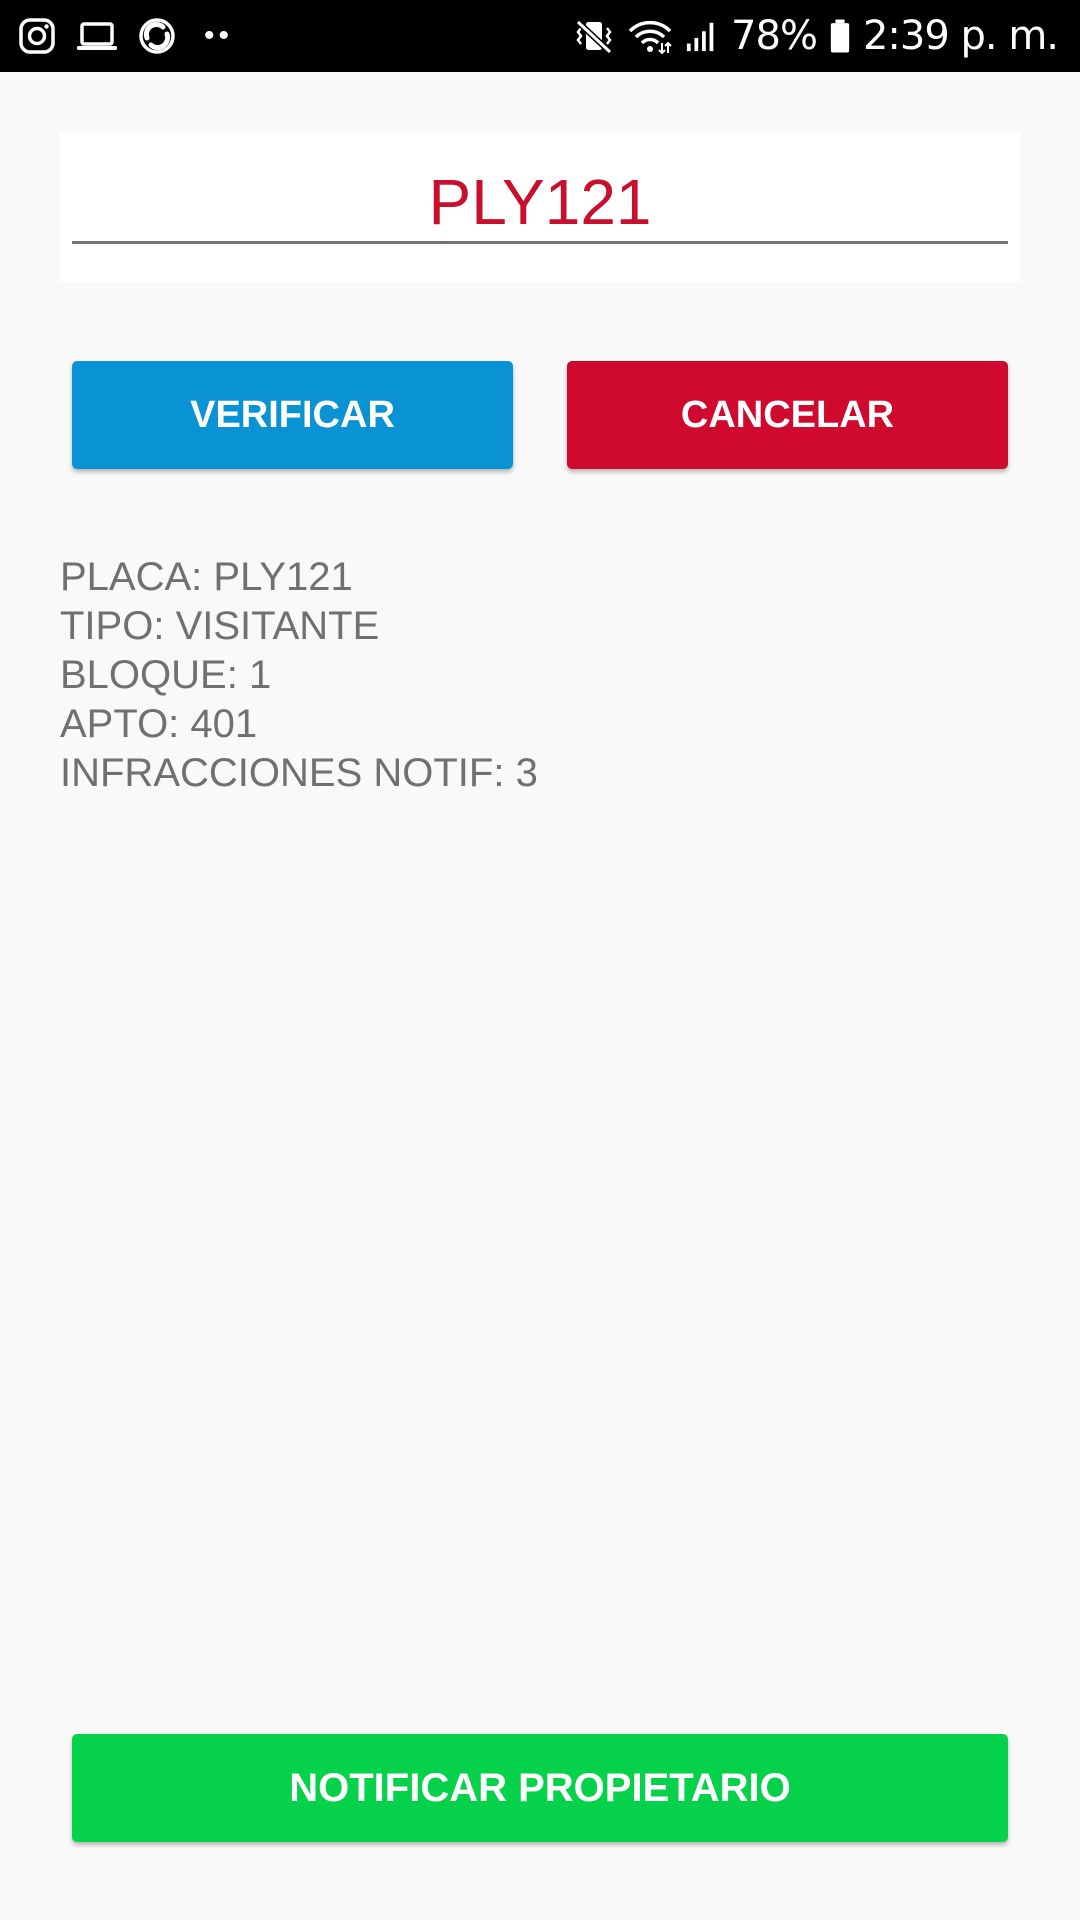 This screenshot has height=1920, width=1080. I want to click on system-indicators: 78% 2:39 p. m., so click(816, 36).